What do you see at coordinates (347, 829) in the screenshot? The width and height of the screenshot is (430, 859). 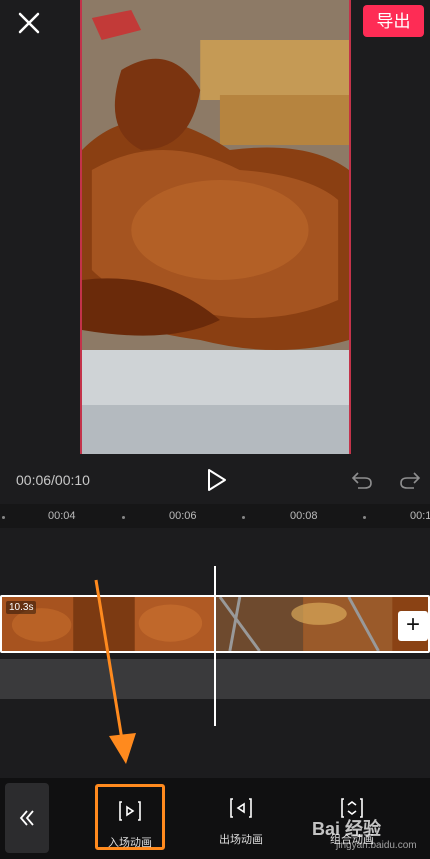 I see `watermark-logo: Bai 经验` at bounding box center [347, 829].